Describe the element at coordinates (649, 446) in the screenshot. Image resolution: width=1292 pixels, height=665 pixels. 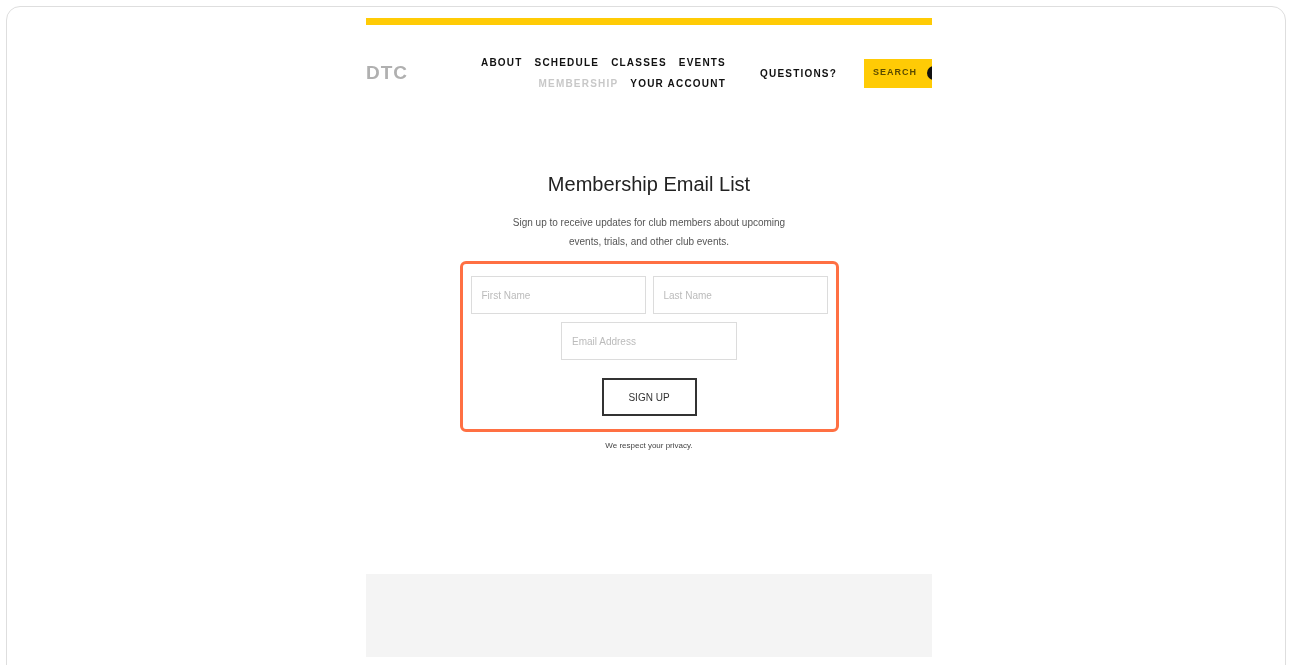
I see `privacy-note: We respect your privacy.` at that location.